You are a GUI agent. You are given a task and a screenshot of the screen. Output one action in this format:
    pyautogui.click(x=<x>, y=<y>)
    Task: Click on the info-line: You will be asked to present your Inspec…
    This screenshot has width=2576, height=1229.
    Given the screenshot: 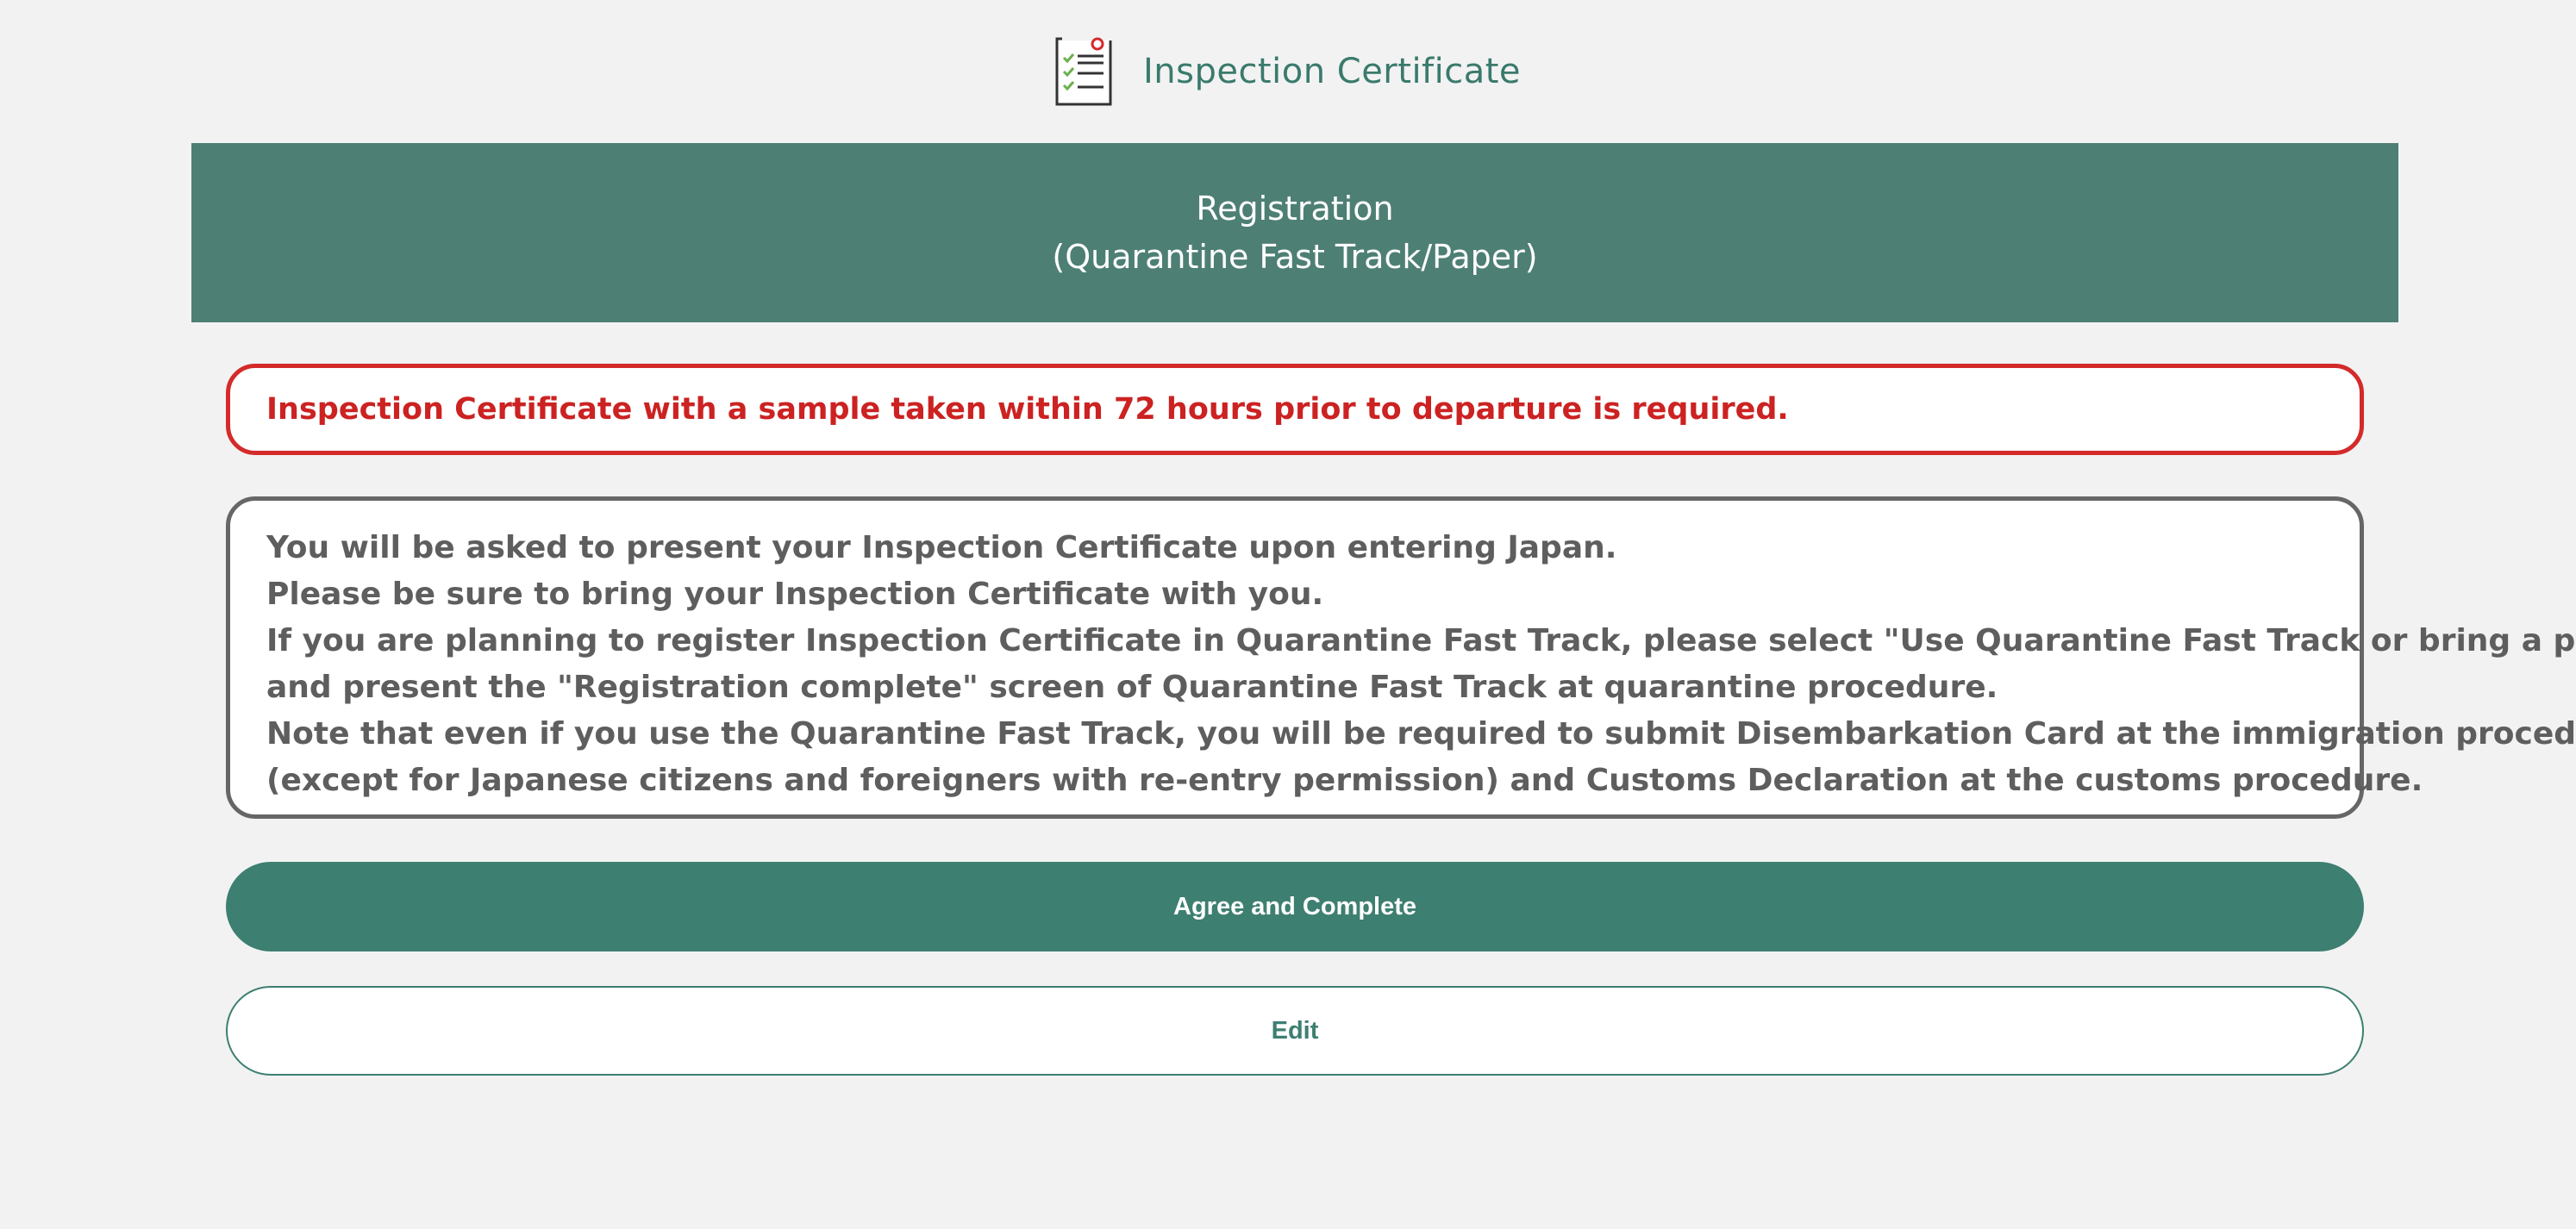 What is the action you would take?
    pyautogui.click(x=941, y=547)
    